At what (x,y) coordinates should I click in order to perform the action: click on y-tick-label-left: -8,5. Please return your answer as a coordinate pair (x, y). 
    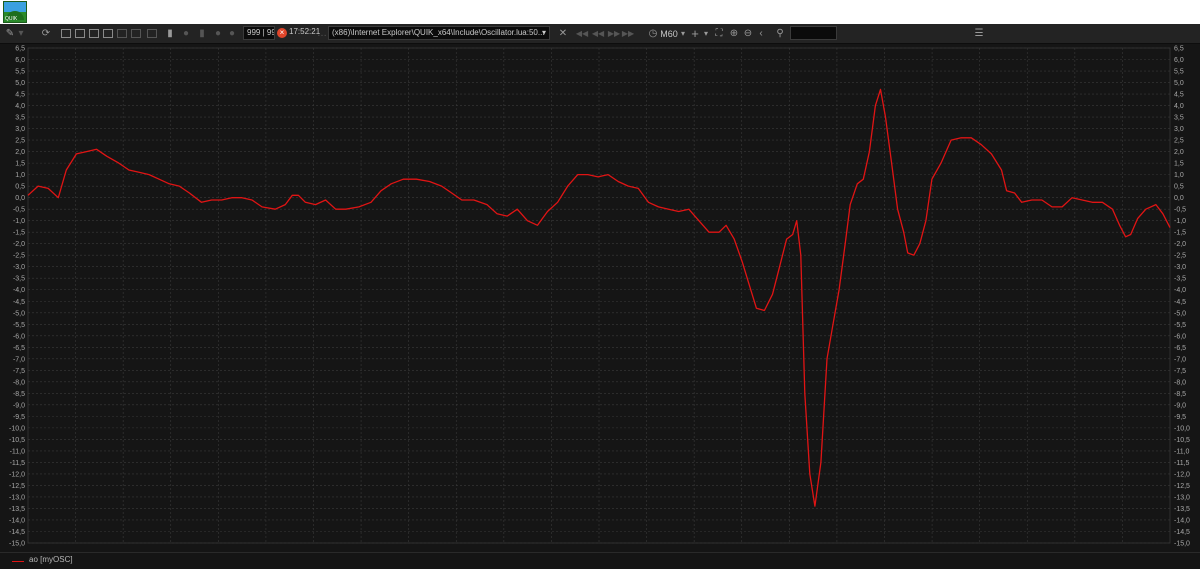
    Looking at the image, I should click on (19, 394).